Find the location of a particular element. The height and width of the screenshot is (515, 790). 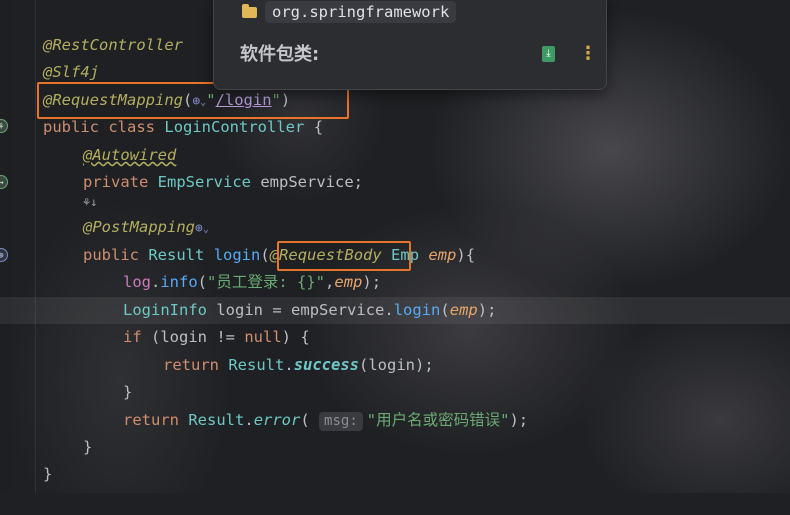

request-mapping-annotation: @RequestMapping(⊕⌄"/login") is located at coordinates (166, 101).